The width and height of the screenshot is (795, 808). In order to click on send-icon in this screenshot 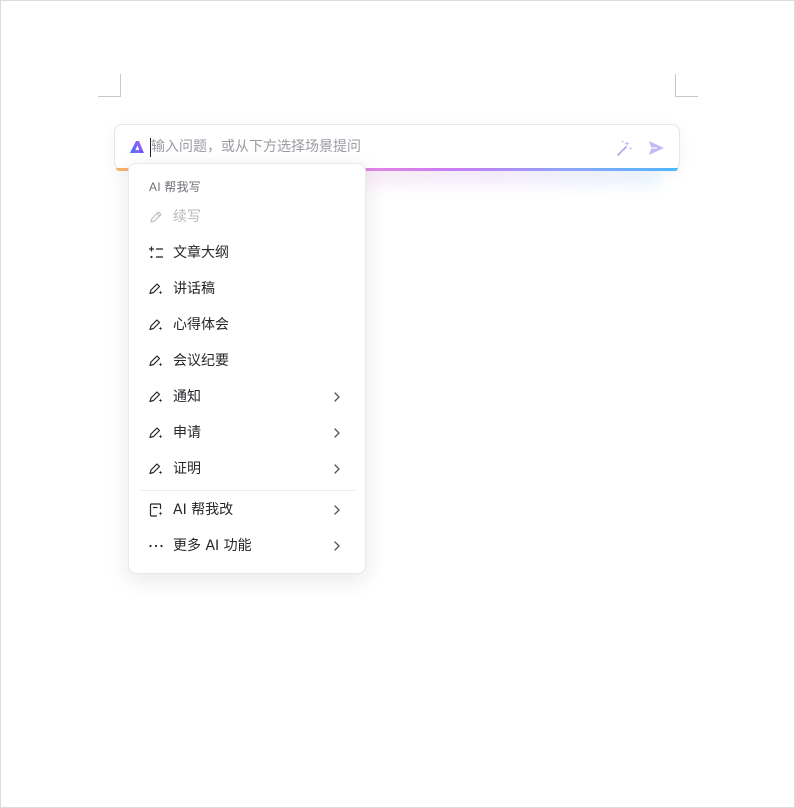, I will do `click(656, 148)`.